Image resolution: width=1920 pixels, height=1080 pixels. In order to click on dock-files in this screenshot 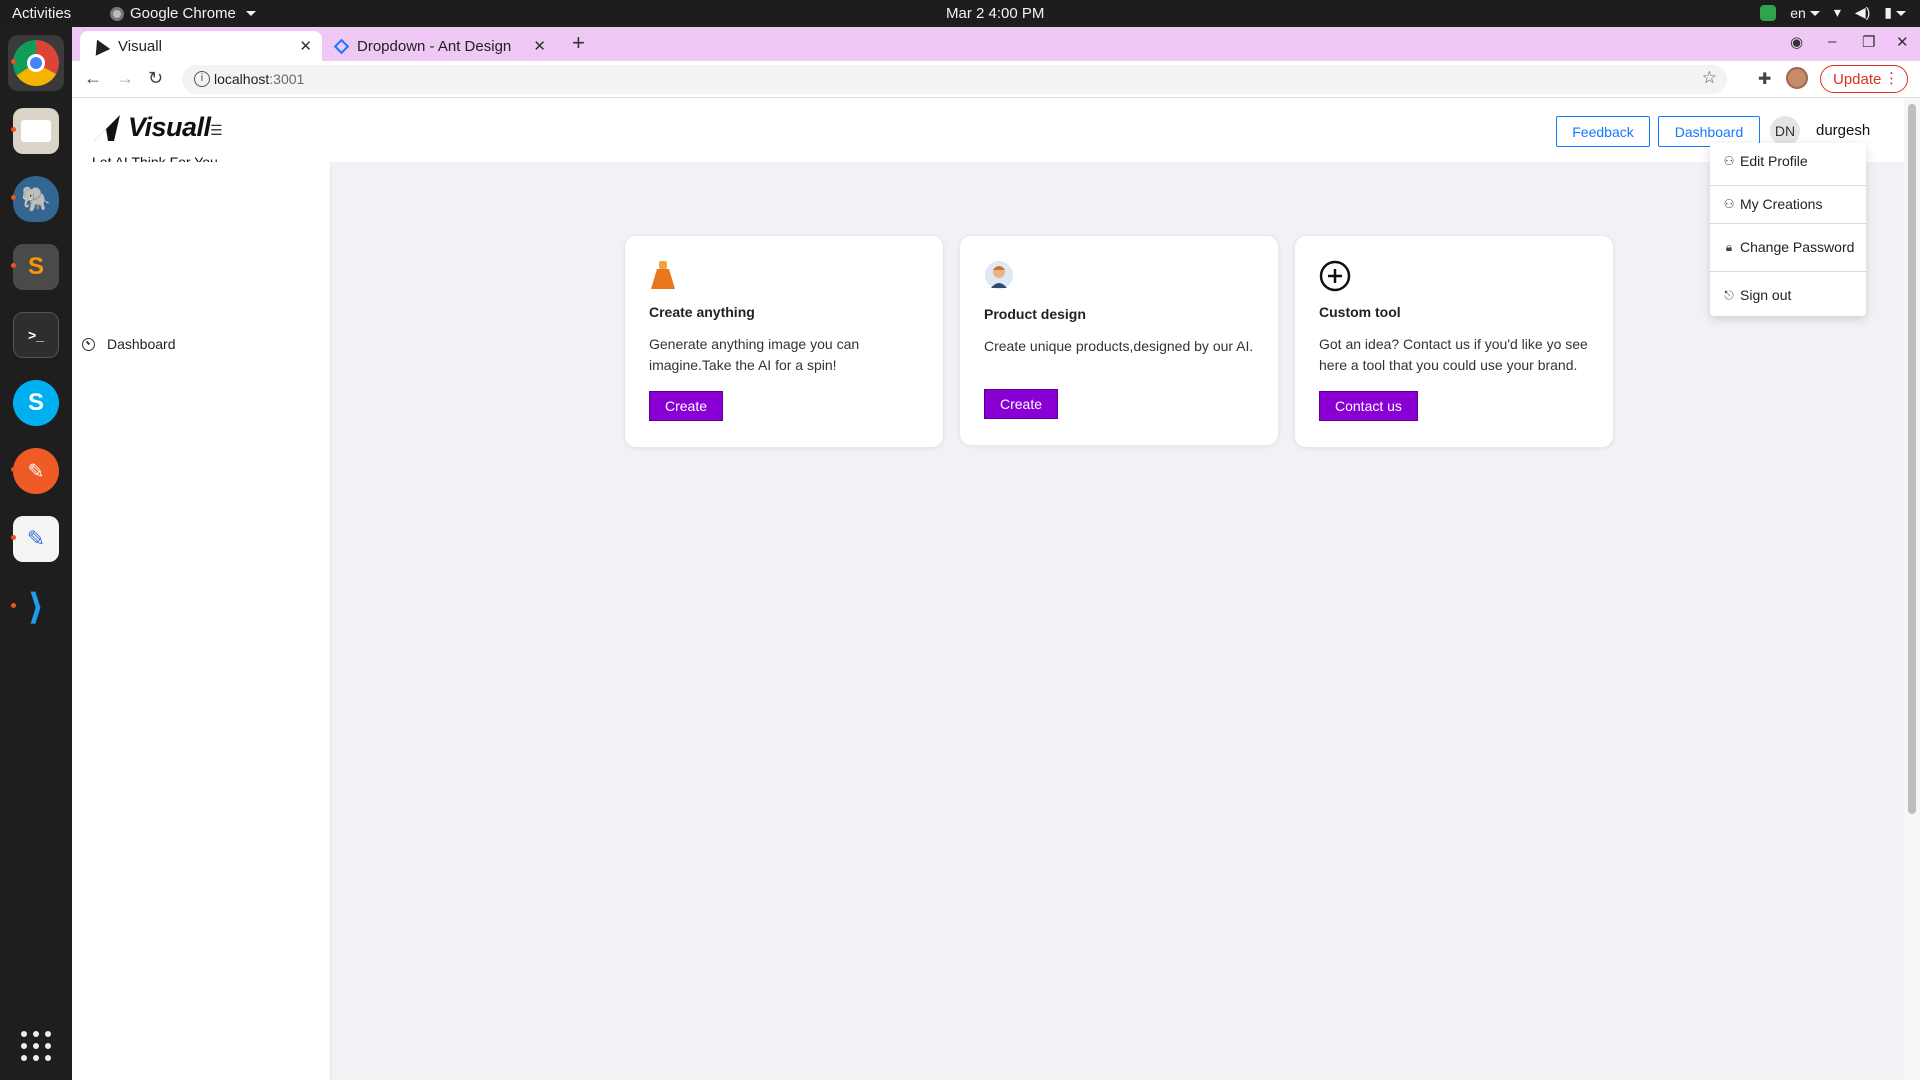, I will do `click(36, 131)`.